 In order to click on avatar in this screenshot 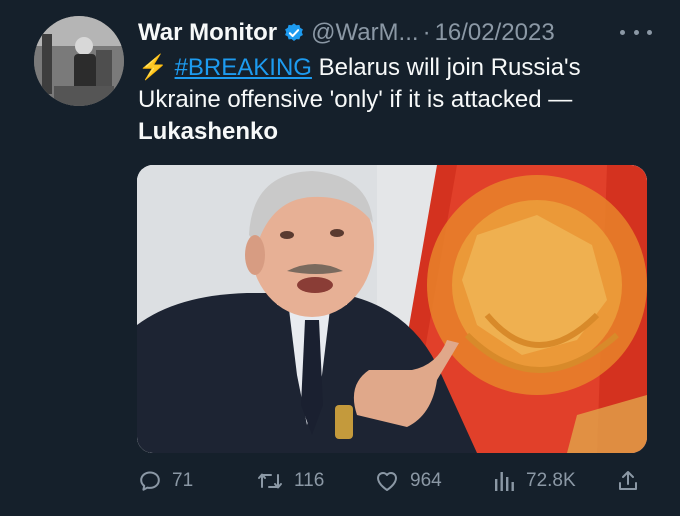, I will do `click(79, 61)`.